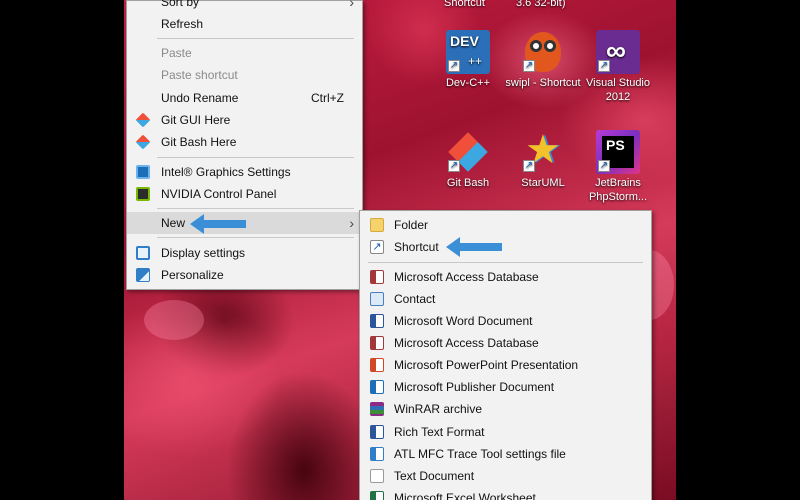 Image resolution: width=800 pixels, height=500 pixels. I want to click on shortcut-icon: ↗, so click(377, 247).